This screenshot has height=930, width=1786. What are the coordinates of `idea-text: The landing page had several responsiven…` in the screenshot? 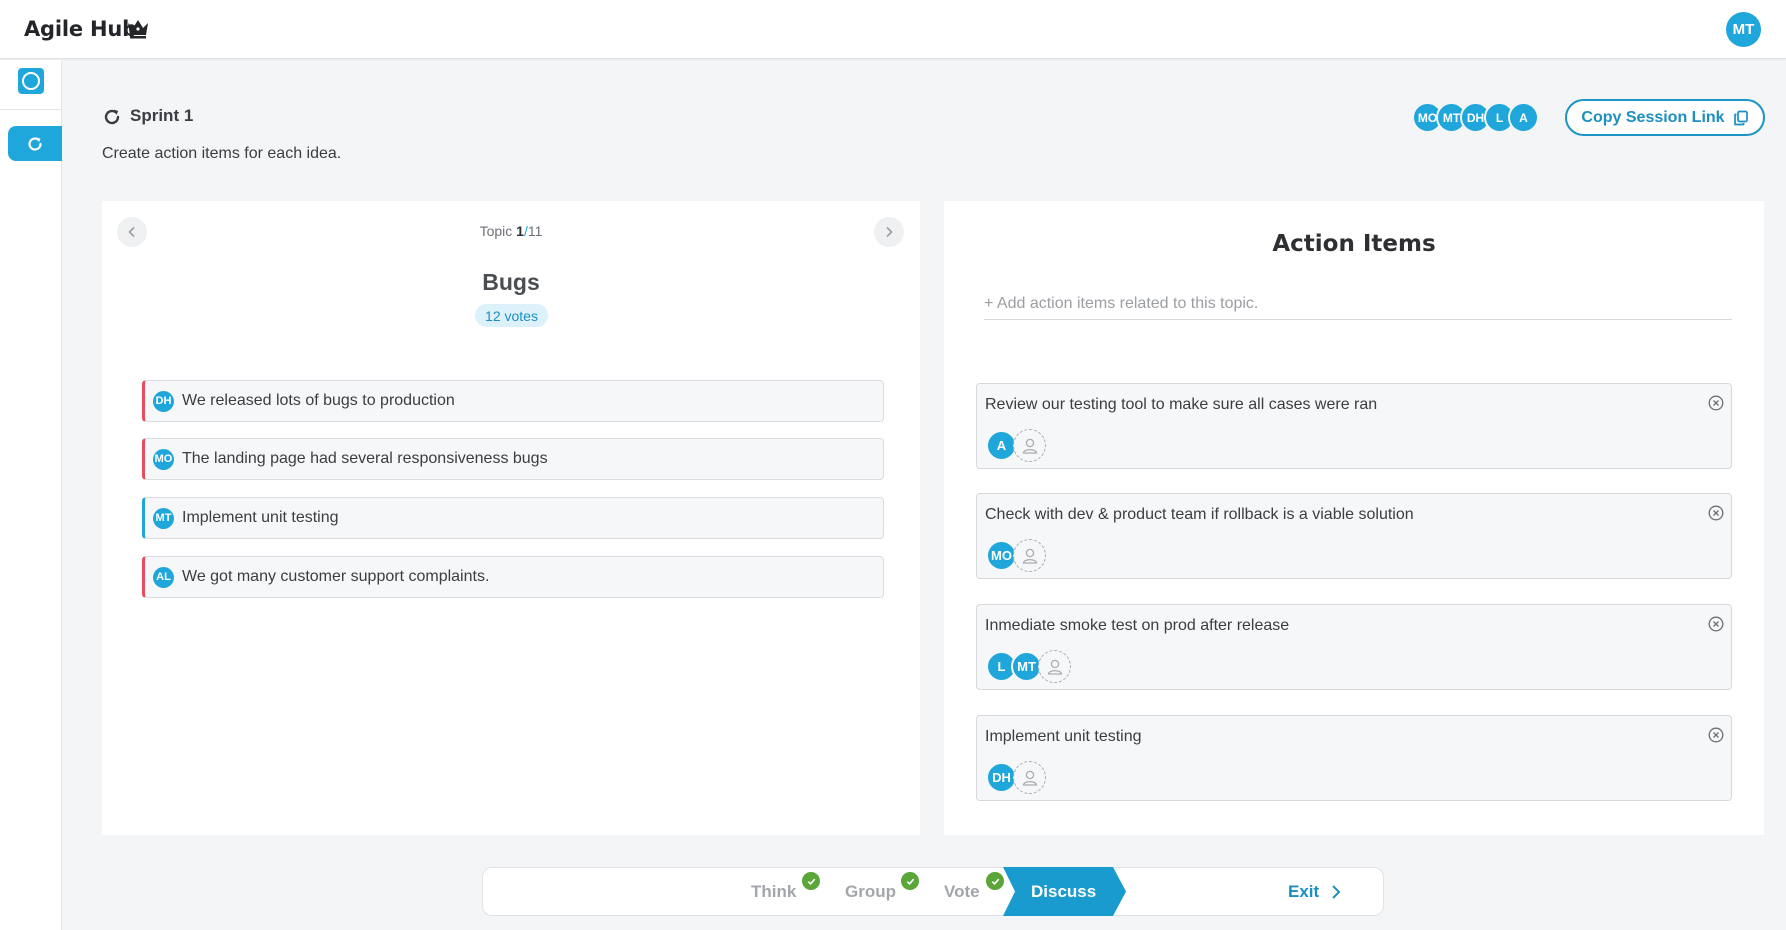 It's located at (365, 458).